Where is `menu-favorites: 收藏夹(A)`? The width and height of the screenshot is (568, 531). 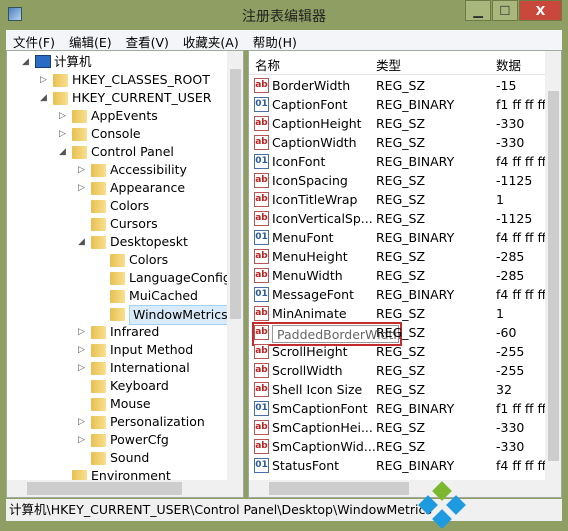 menu-favorites: 收藏夹(A) is located at coordinates (211, 40).